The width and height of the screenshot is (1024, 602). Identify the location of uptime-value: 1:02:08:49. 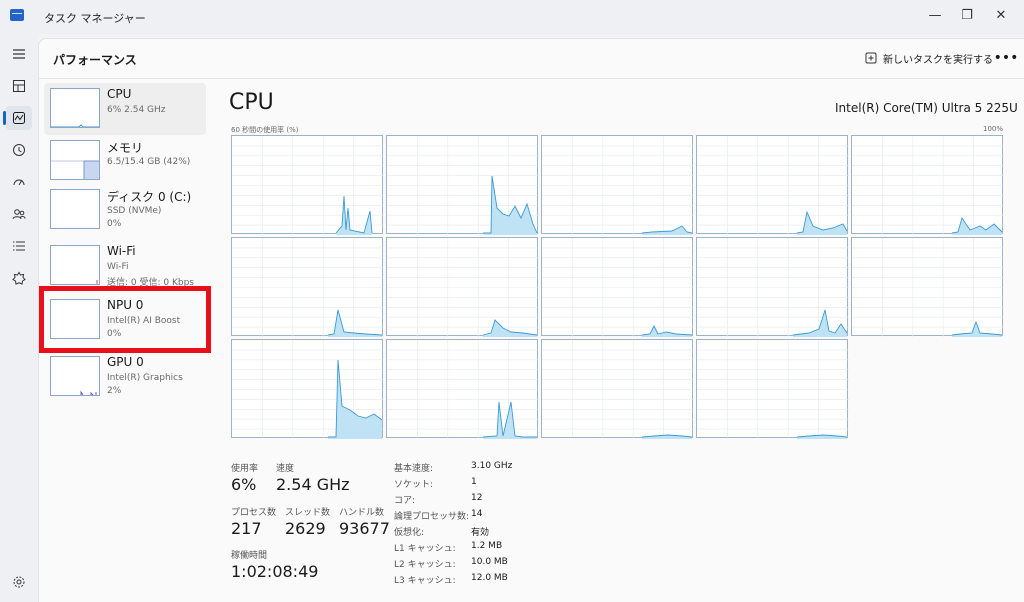
(275, 571).